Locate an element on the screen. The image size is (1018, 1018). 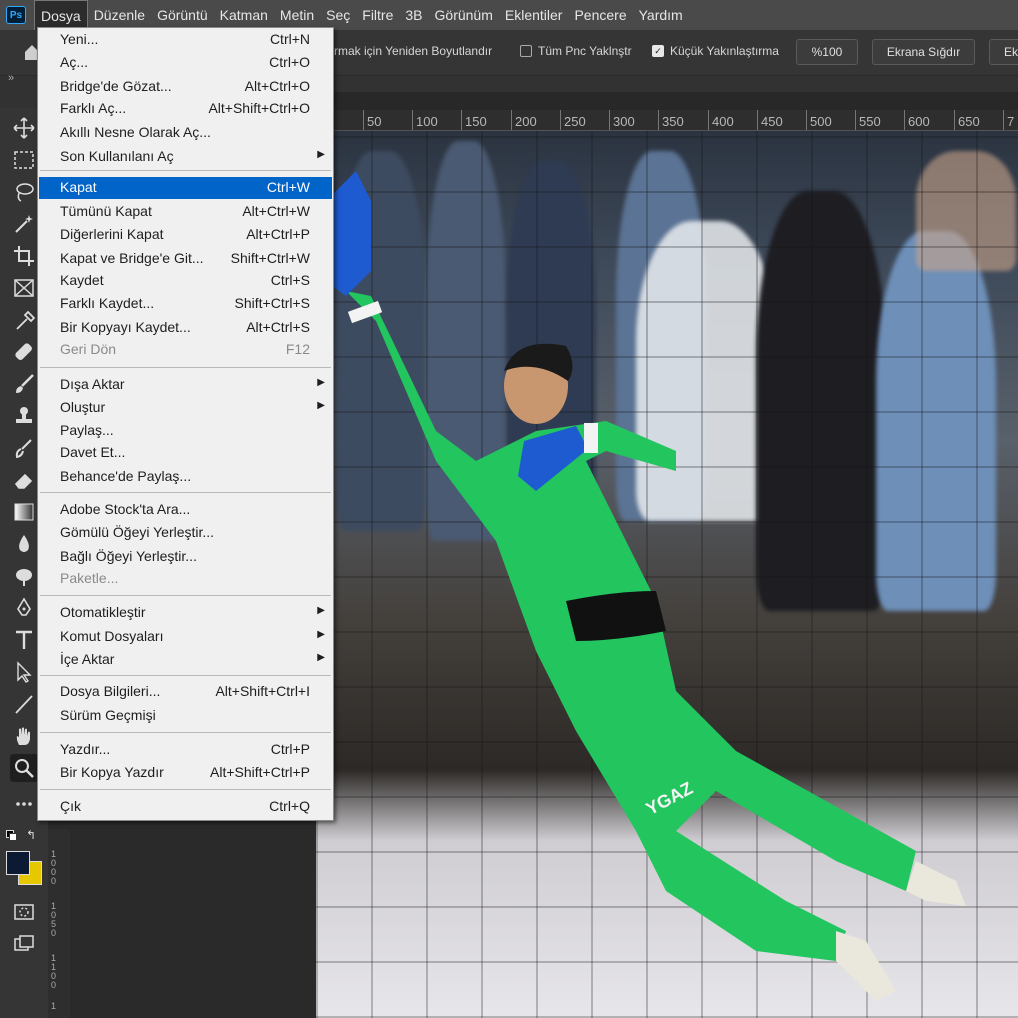
healing-icon is located at coordinates (24, 352).